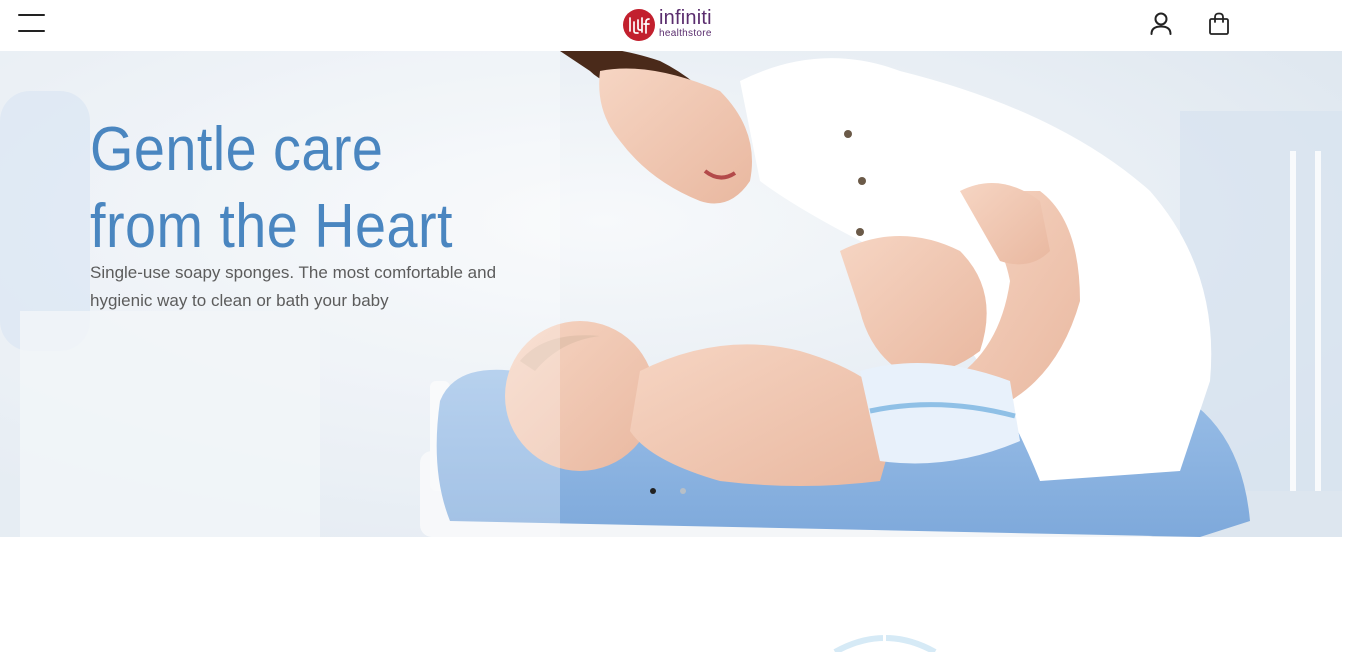  Describe the element at coordinates (32, 24) in the screenshot. I see `hamburger-menu-icon` at that location.